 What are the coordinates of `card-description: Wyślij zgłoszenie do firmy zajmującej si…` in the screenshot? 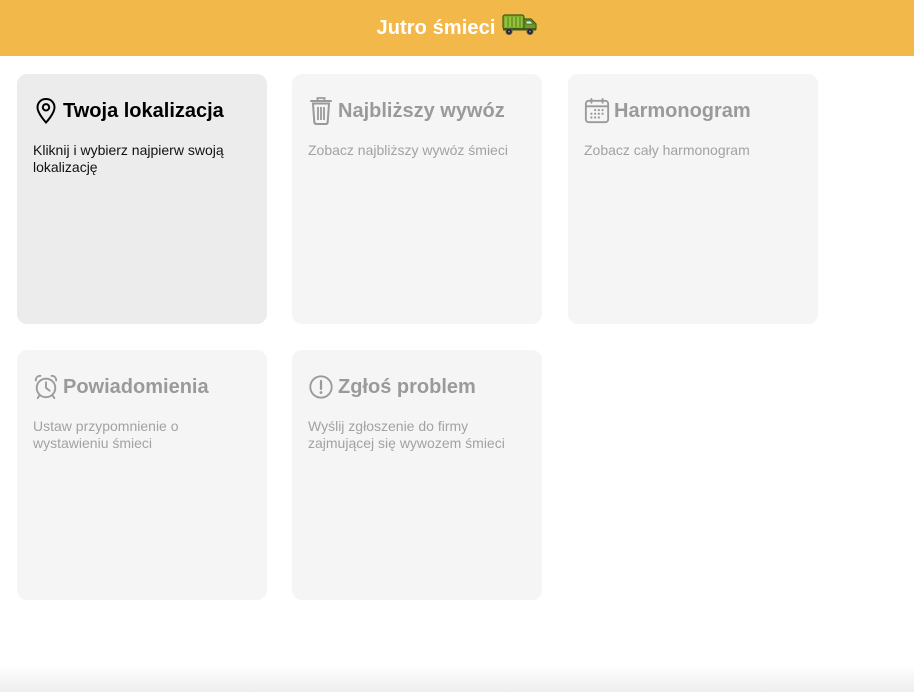 It's located at (406, 434).